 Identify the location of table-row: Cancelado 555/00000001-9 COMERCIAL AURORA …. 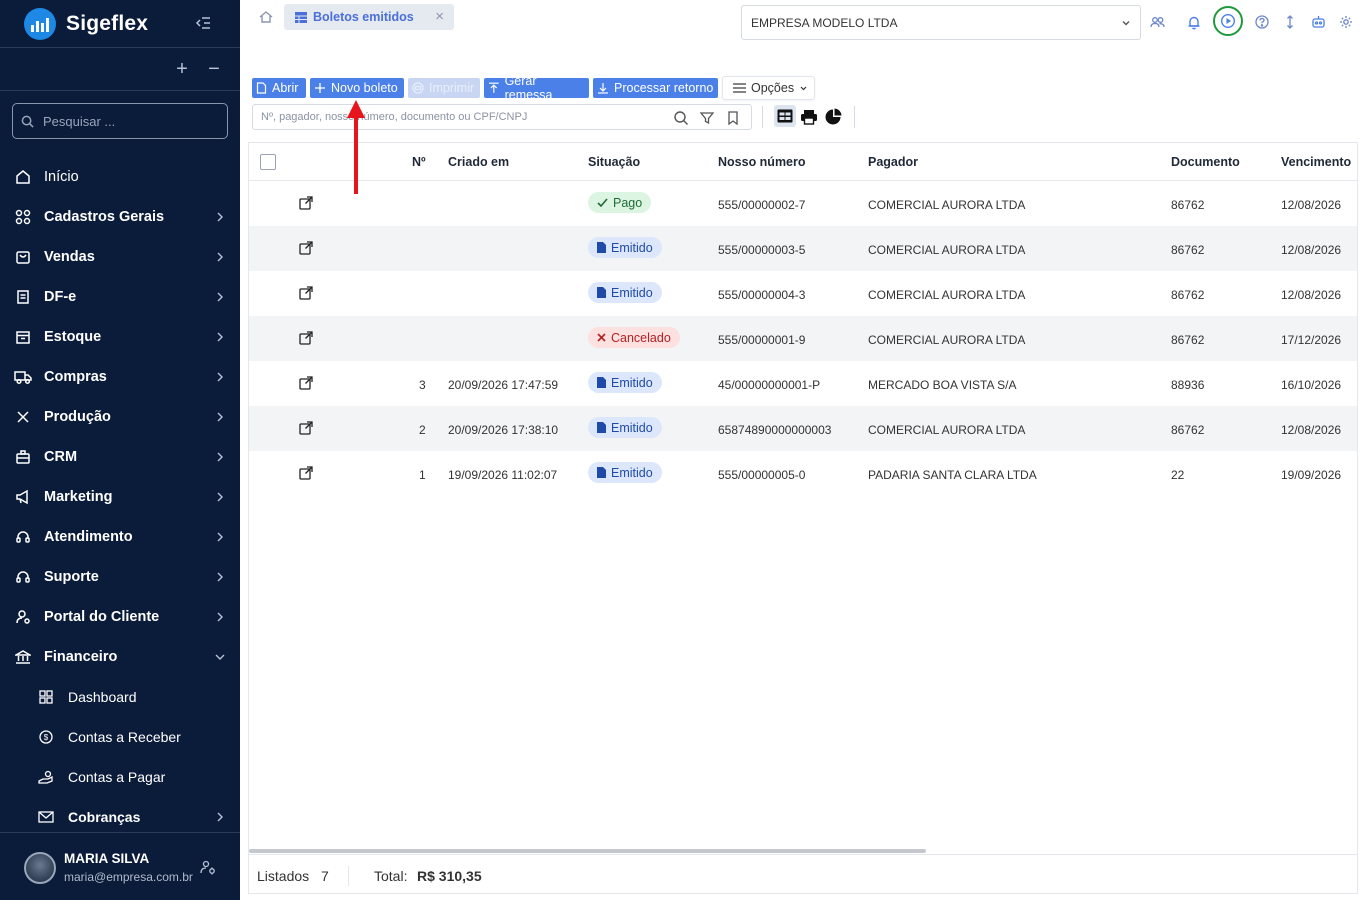
(803, 338).